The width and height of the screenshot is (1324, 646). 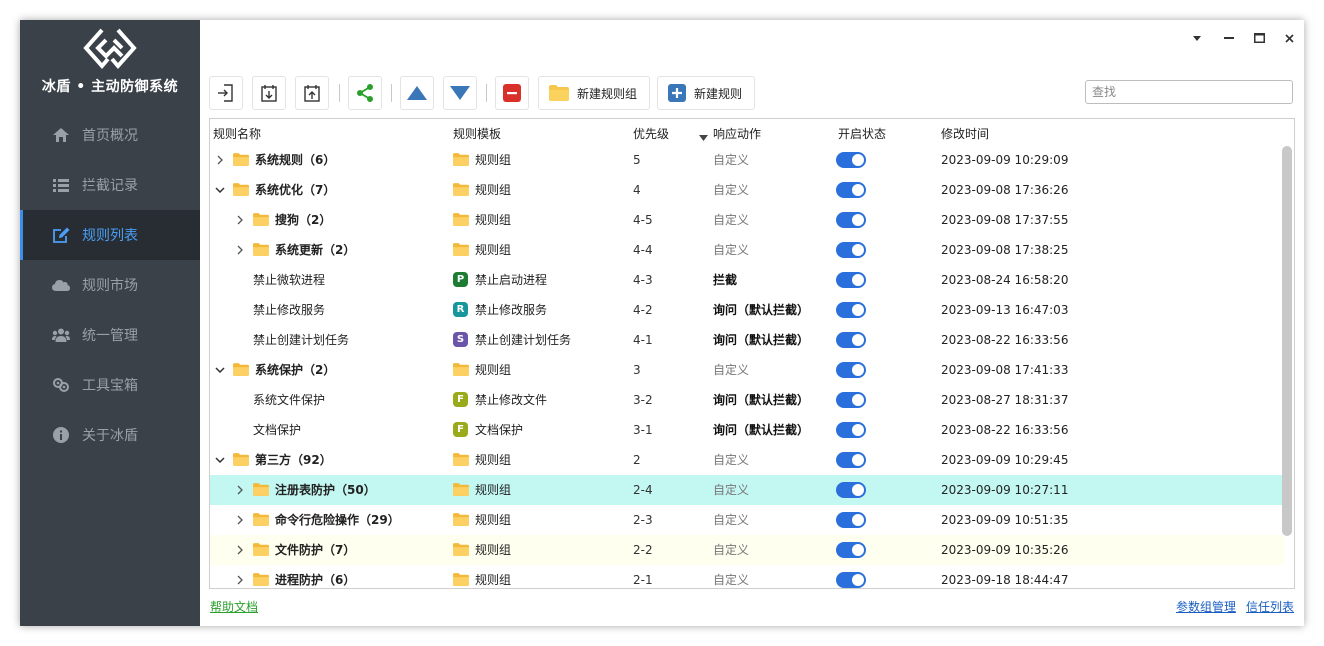 What do you see at coordinates (703, 137) in the screenshot?
I see `sort-desc-icon` at bounding box center [703, 137].